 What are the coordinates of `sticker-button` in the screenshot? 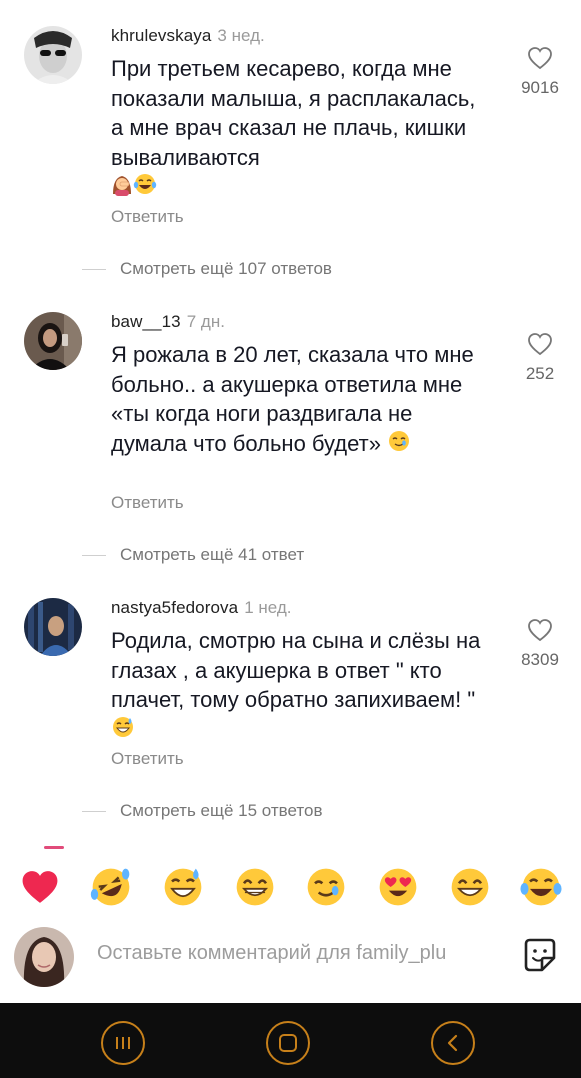 It's located at (540, 958).